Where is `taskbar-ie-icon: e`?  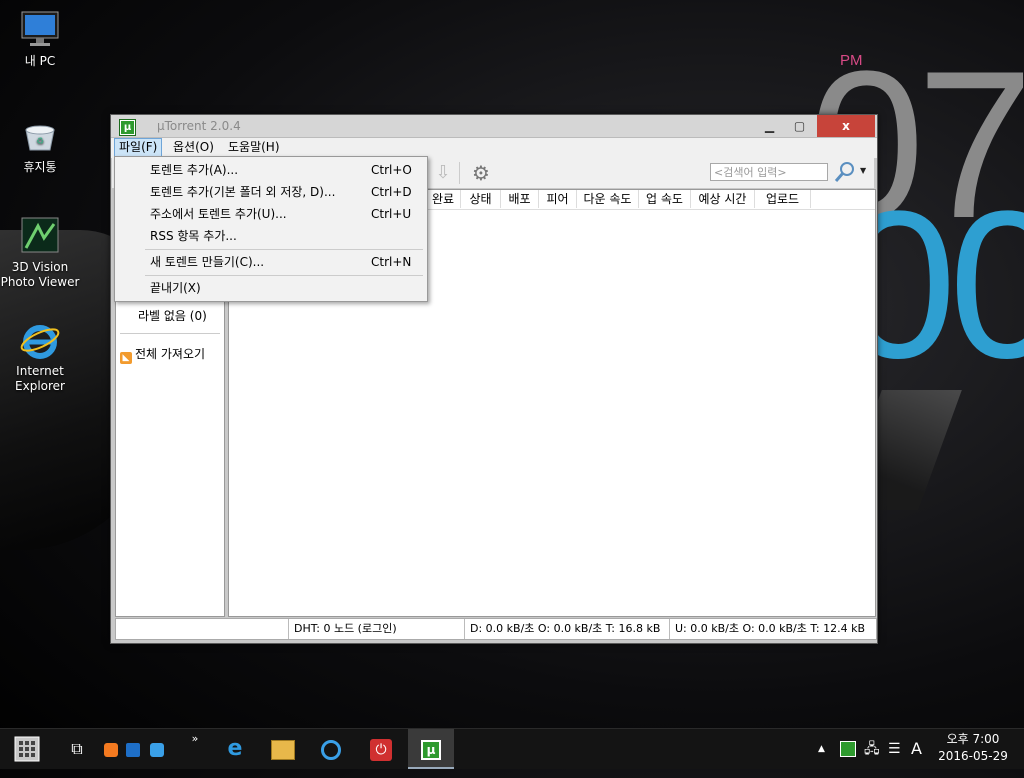 taskbar-ie-icon: e is located at coordinates (235, 749).